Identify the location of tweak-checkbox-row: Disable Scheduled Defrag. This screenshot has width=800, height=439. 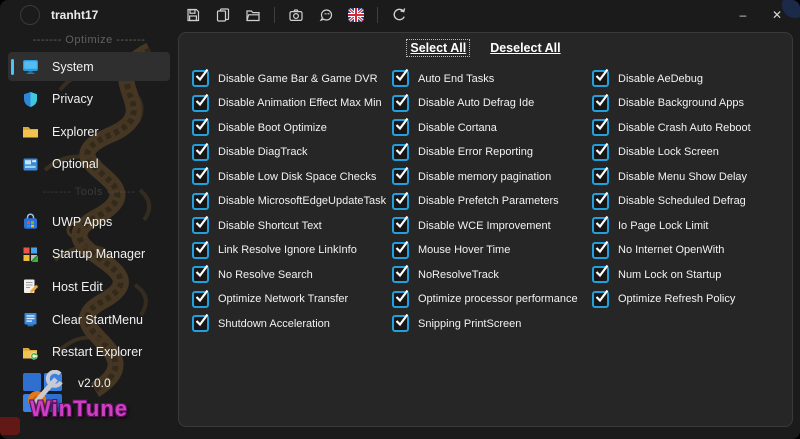
(692, 200).